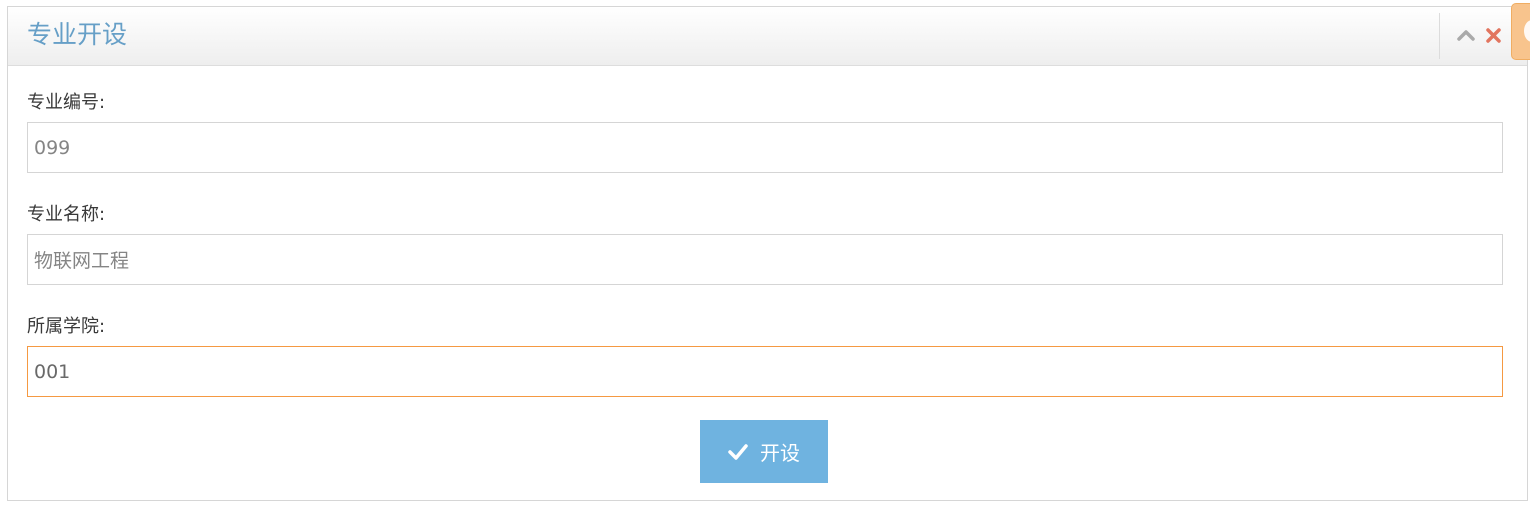 Image resolution: width=1530 pixels, height=519 pixels. I want to click on major-code-label: 专业编号:, so click(66, 102).